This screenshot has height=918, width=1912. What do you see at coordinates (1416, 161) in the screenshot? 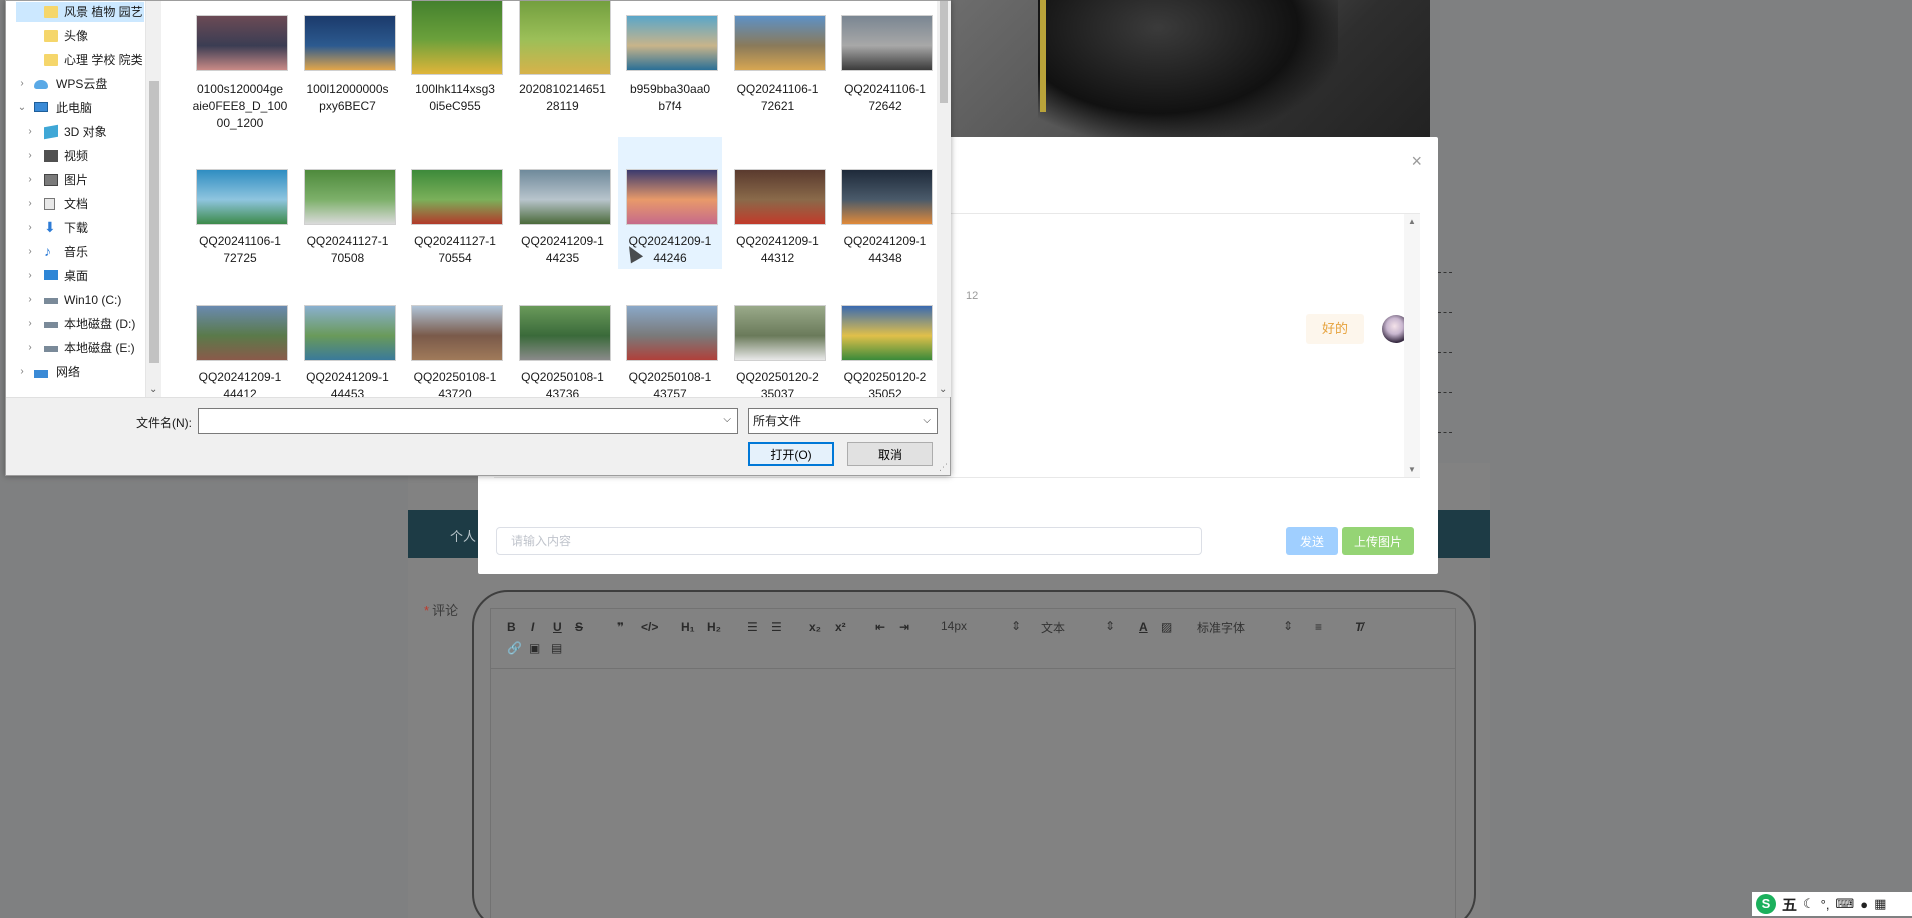
I see `close-icon: ×` at bounding box center [1416, 161].